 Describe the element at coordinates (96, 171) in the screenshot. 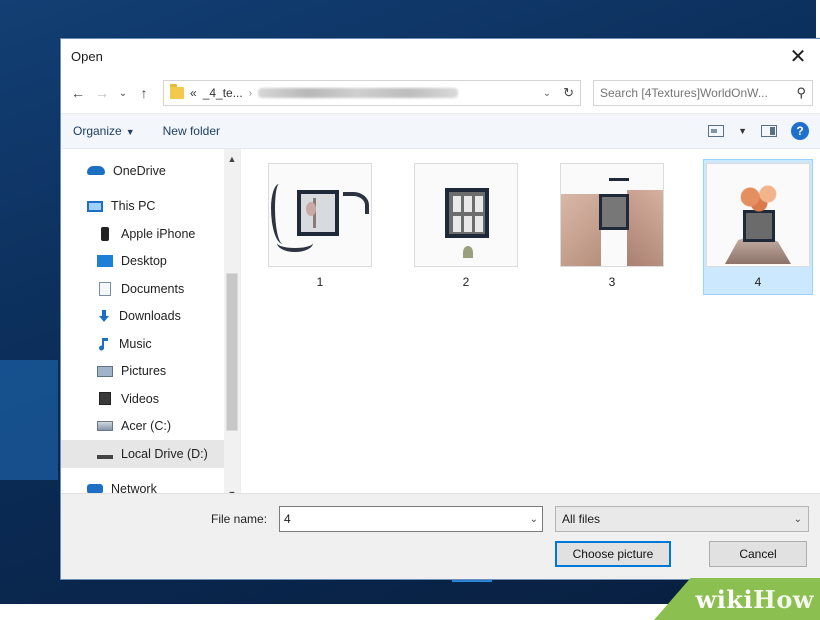

I see `onedrive-icon` at that location.